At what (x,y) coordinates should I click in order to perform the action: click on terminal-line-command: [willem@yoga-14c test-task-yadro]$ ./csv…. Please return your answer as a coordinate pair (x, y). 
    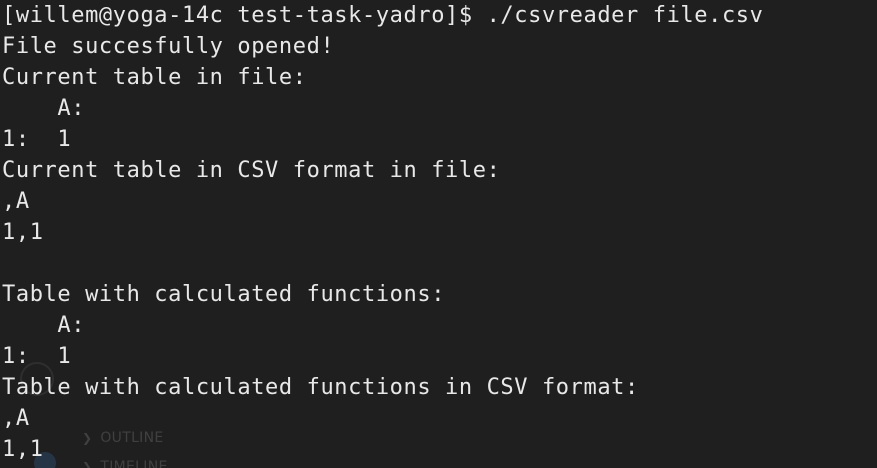
    Looking at the image, I should click on (383, 15).